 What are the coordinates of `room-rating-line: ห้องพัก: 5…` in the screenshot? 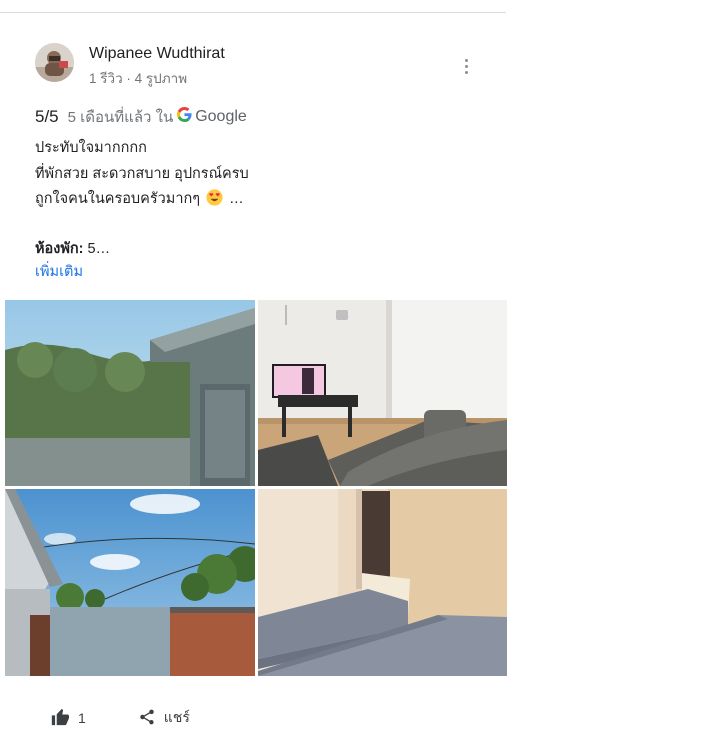 It's located at (72, 248).